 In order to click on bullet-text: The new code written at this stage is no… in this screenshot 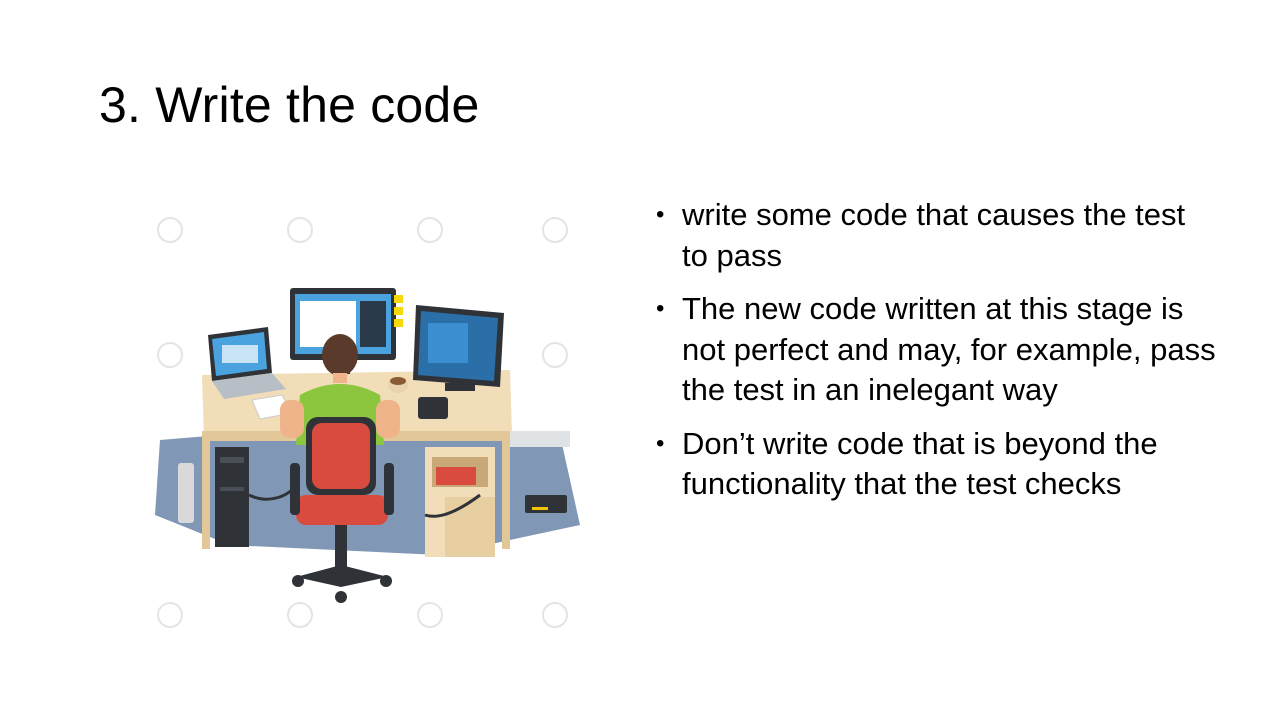, I will do `click(949, 349)`.